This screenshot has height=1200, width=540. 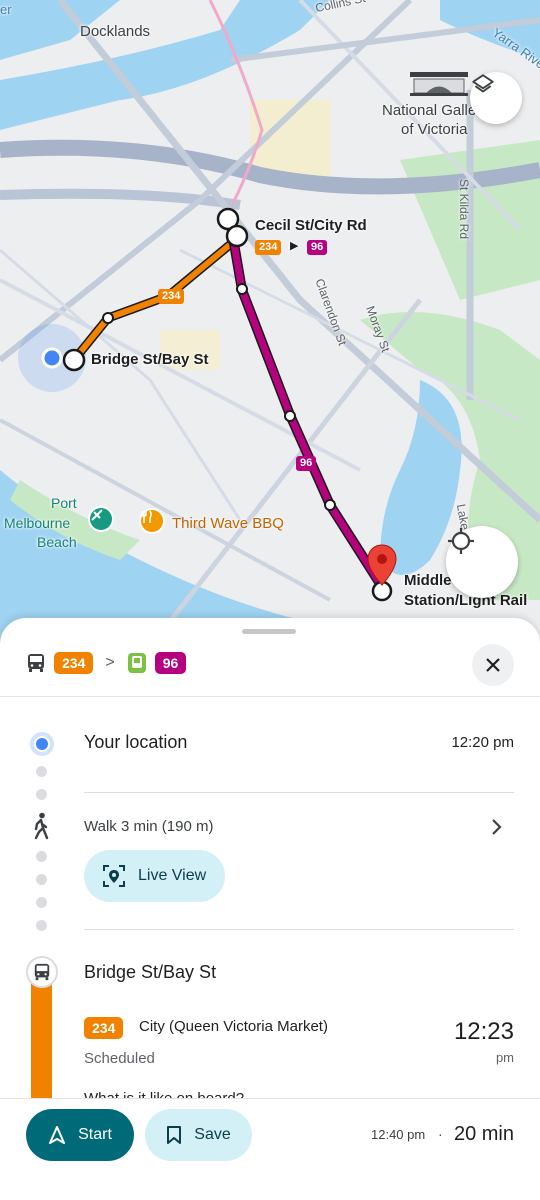 I want to click on map-label-bbq: Third Wave BBQ, so click(x=228, y=523).